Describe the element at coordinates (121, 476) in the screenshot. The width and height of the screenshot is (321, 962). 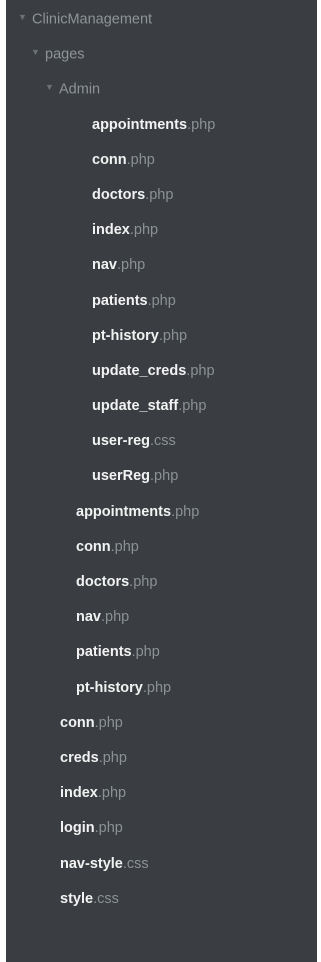
I see `file-name: userReg` at that location.